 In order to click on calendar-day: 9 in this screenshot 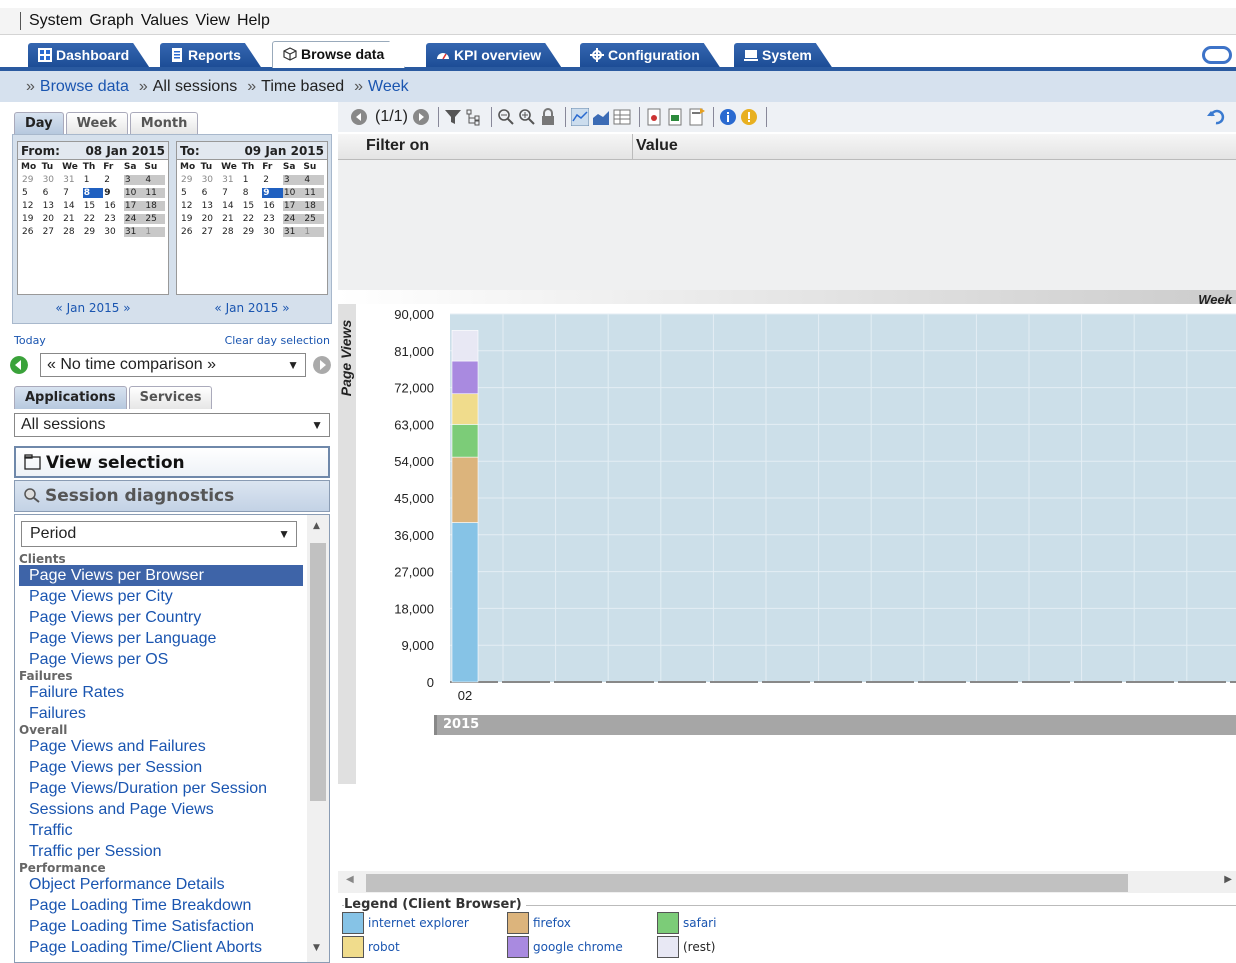, I will do `click(113, 193)`.